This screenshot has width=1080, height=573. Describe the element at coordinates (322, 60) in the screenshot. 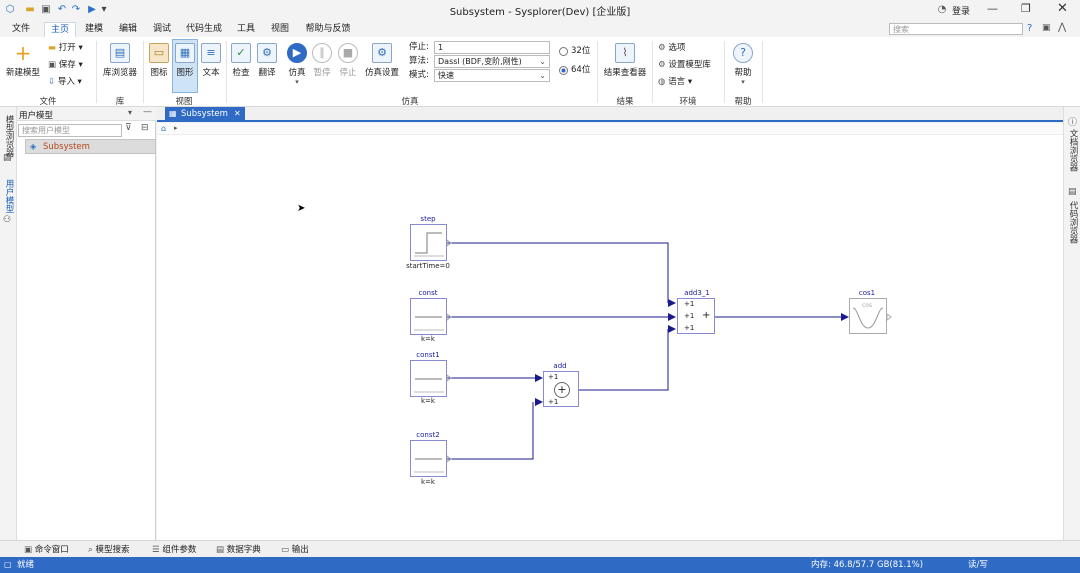

I see `pause-button: ∥ 暂停` at that location.